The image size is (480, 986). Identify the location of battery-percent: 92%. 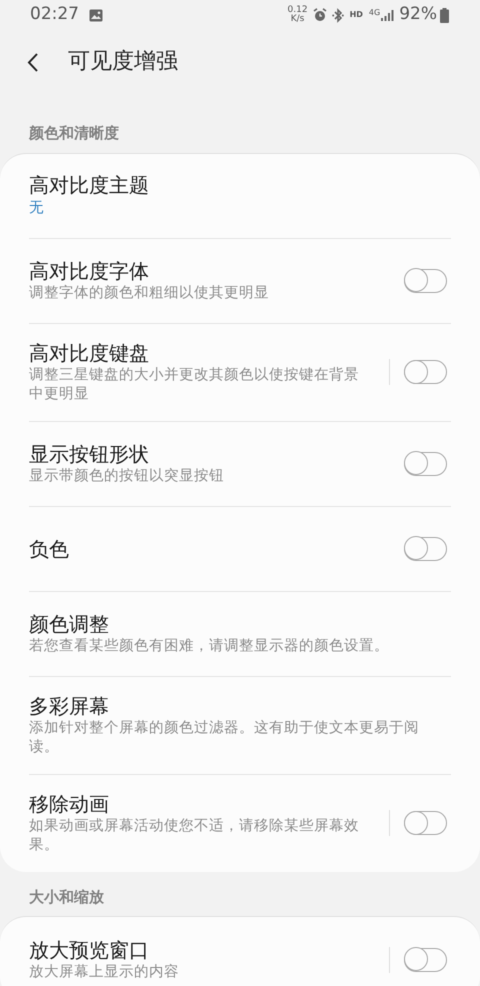
(418, 14).